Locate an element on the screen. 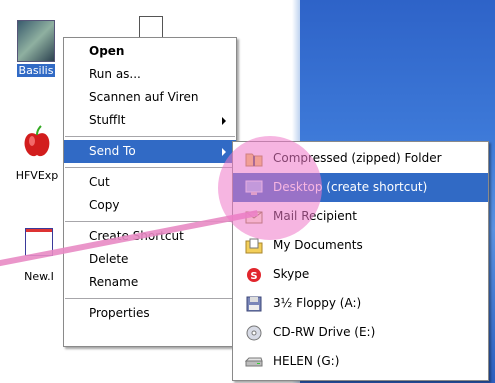  drive-icon is located at coordinates (254, 362).